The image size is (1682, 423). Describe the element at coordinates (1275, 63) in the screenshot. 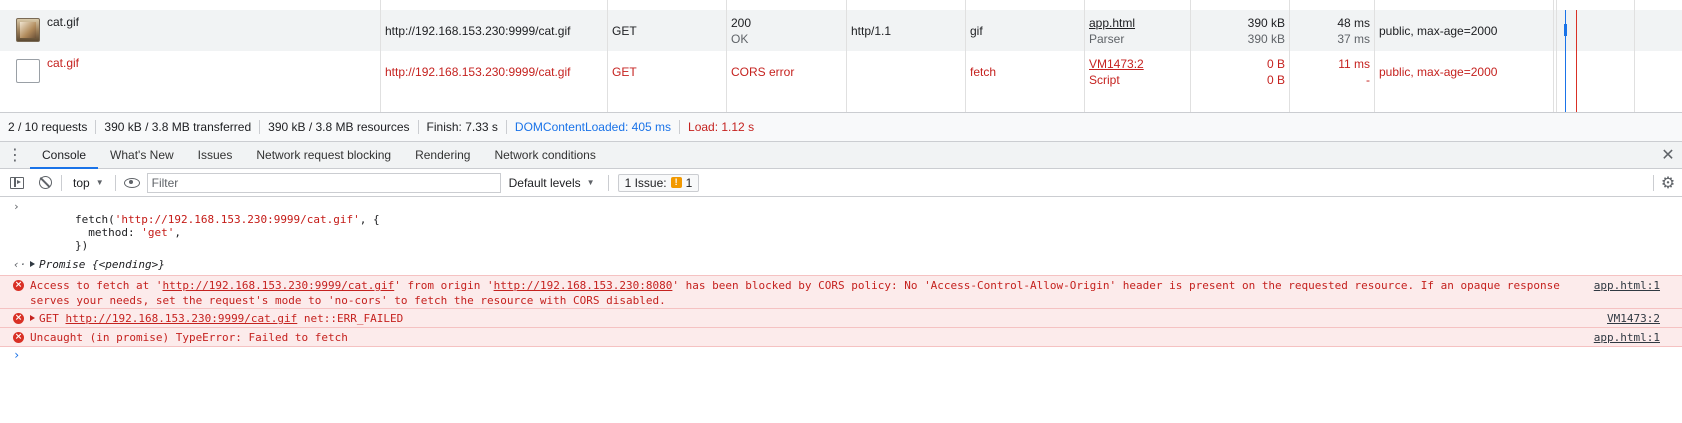

I see `size-transferred: 0 B` at that location.